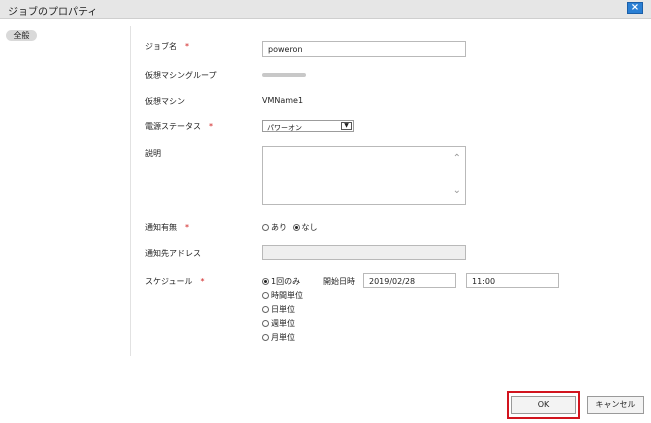 The width and height of the screenshot is (651, 423). I want to click on schedule-option-monthly: 月単位, so click(278, 337).